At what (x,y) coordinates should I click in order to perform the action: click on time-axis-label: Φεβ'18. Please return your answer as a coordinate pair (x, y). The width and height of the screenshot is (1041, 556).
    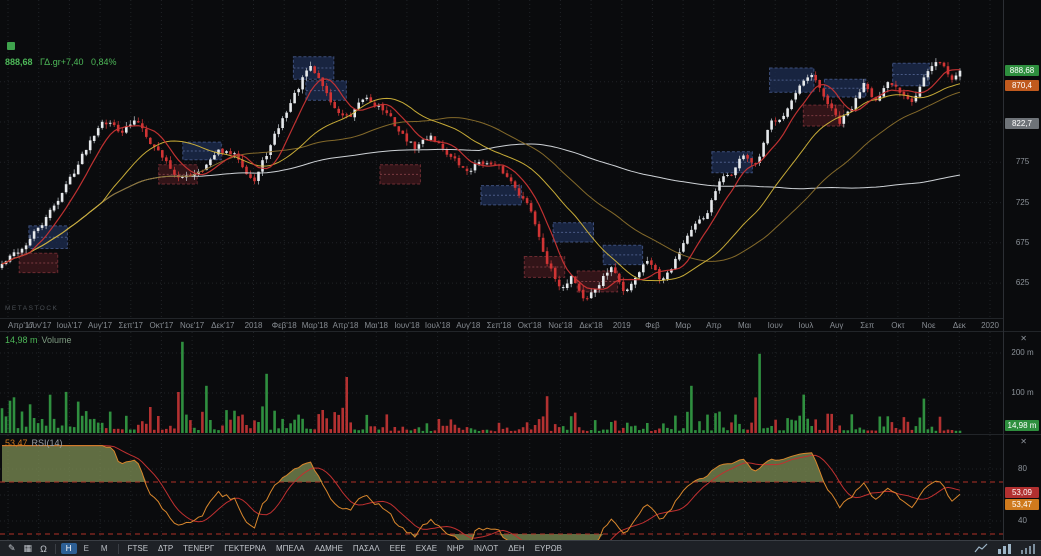
    Looking at the image, I should click on (284, 325).